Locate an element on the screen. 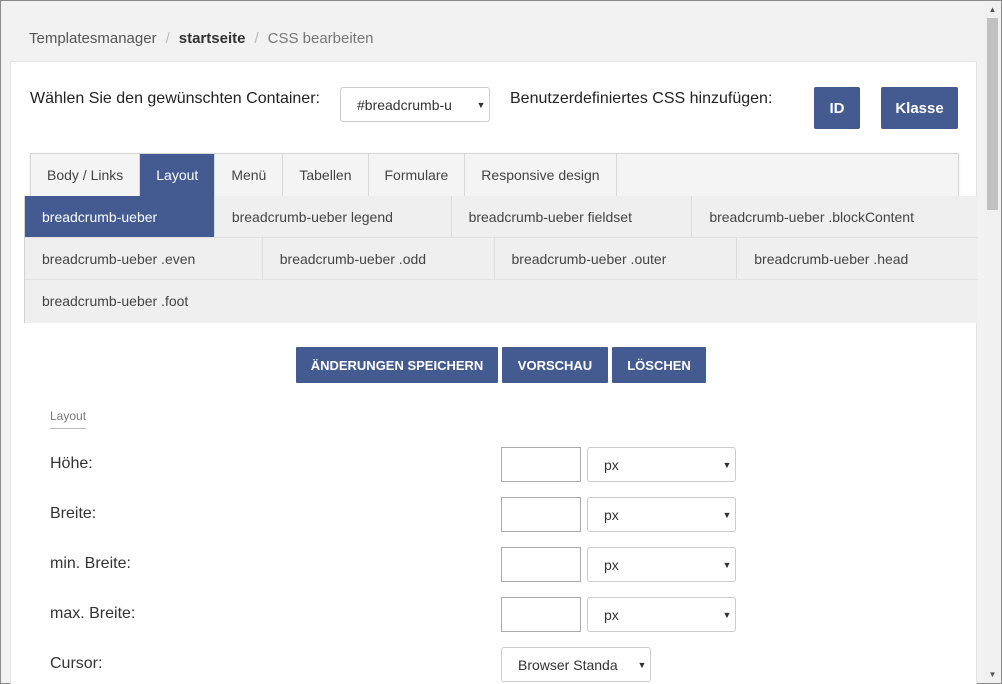 The height and width of the screenshot is (684, 1002). container-select: #breadcrumb-u ▼ is located at coordinates (415, 104).